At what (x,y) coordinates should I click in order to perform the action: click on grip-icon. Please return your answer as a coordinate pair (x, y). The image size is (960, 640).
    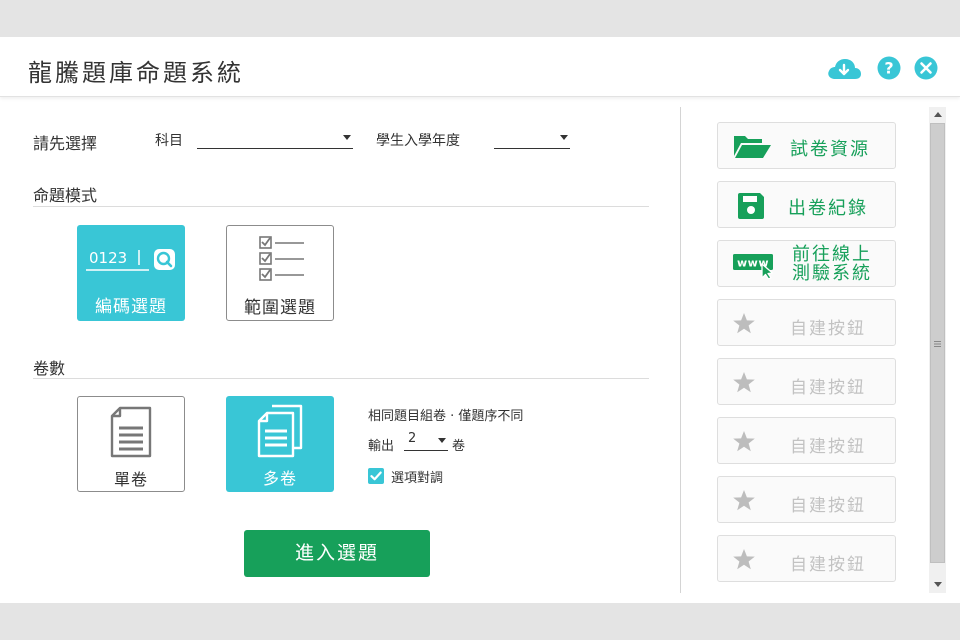
    Looking at the image, I should click on (937, 344).